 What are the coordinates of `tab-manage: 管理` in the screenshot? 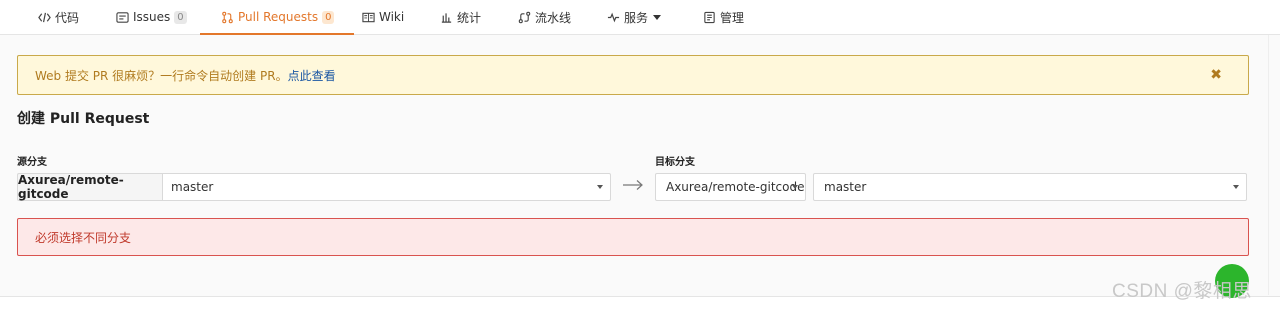 It's located at (723, 17).